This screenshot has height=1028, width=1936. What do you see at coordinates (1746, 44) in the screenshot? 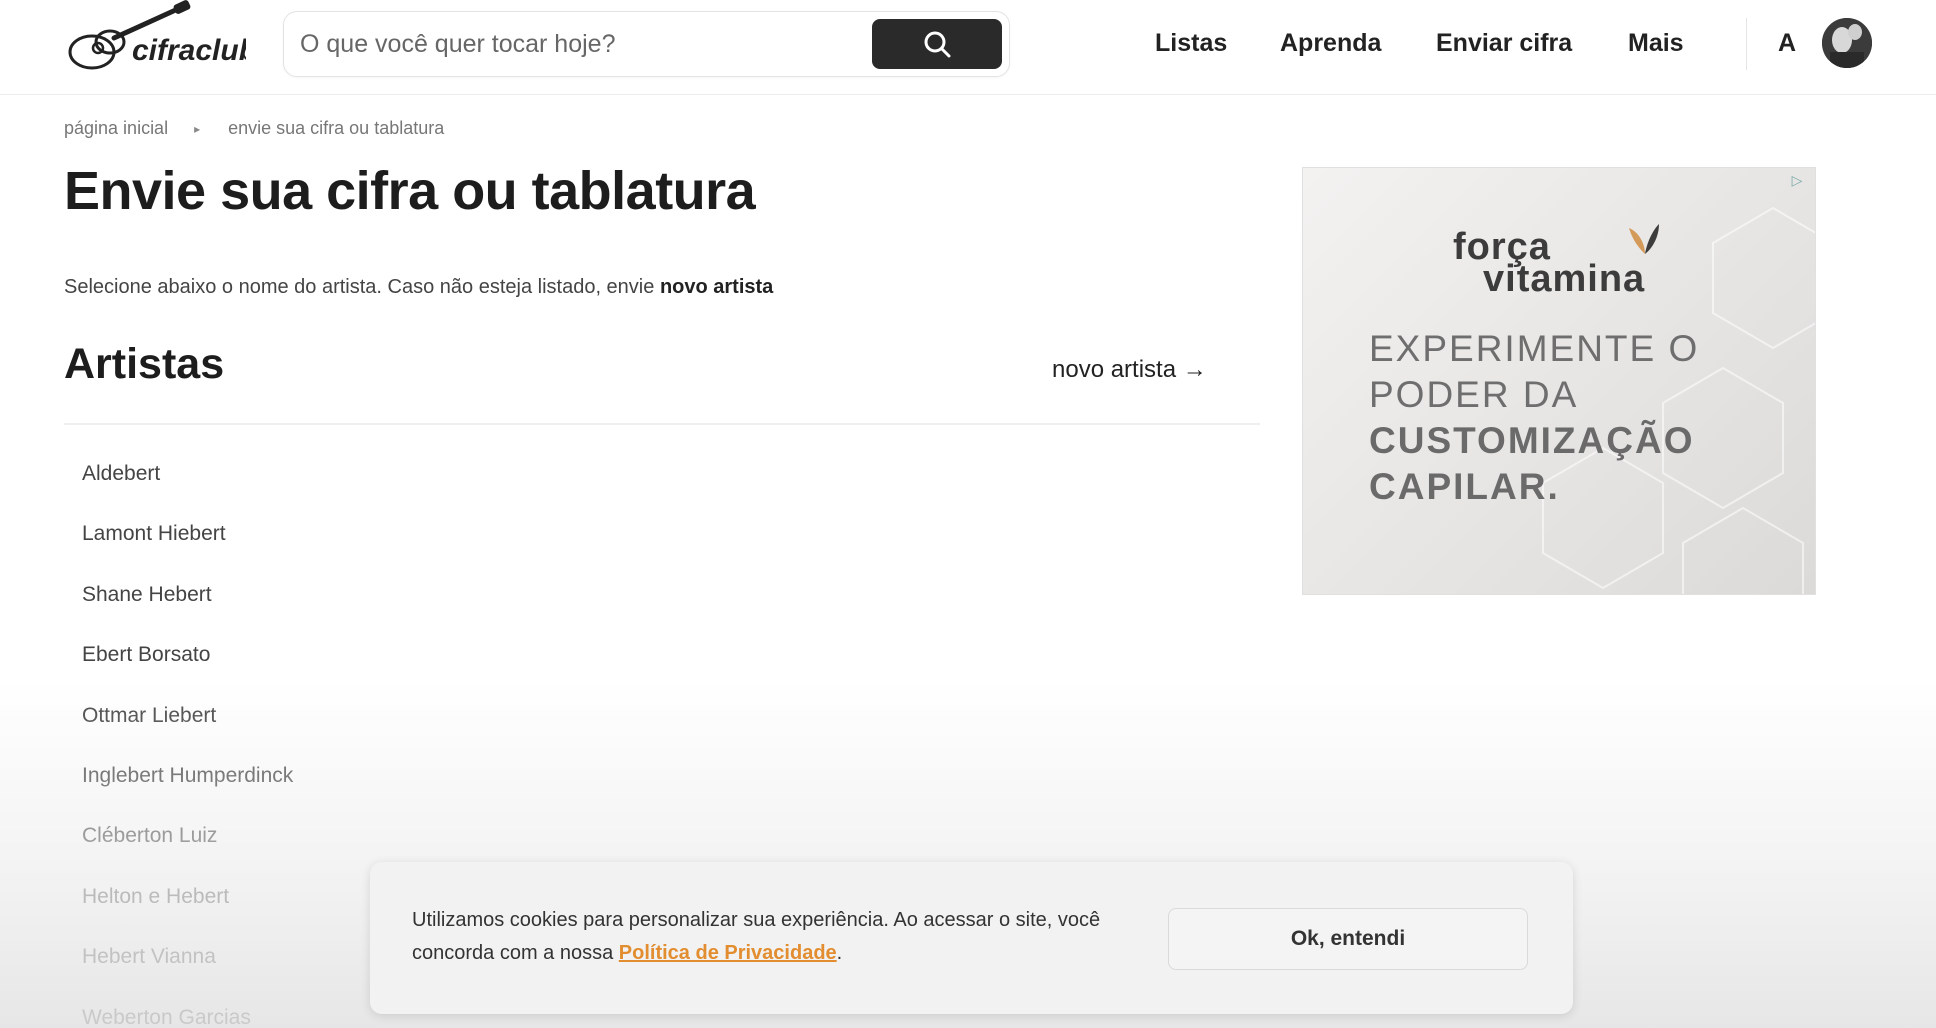
I see `nav-divider` at bounding box center [1746, 44].